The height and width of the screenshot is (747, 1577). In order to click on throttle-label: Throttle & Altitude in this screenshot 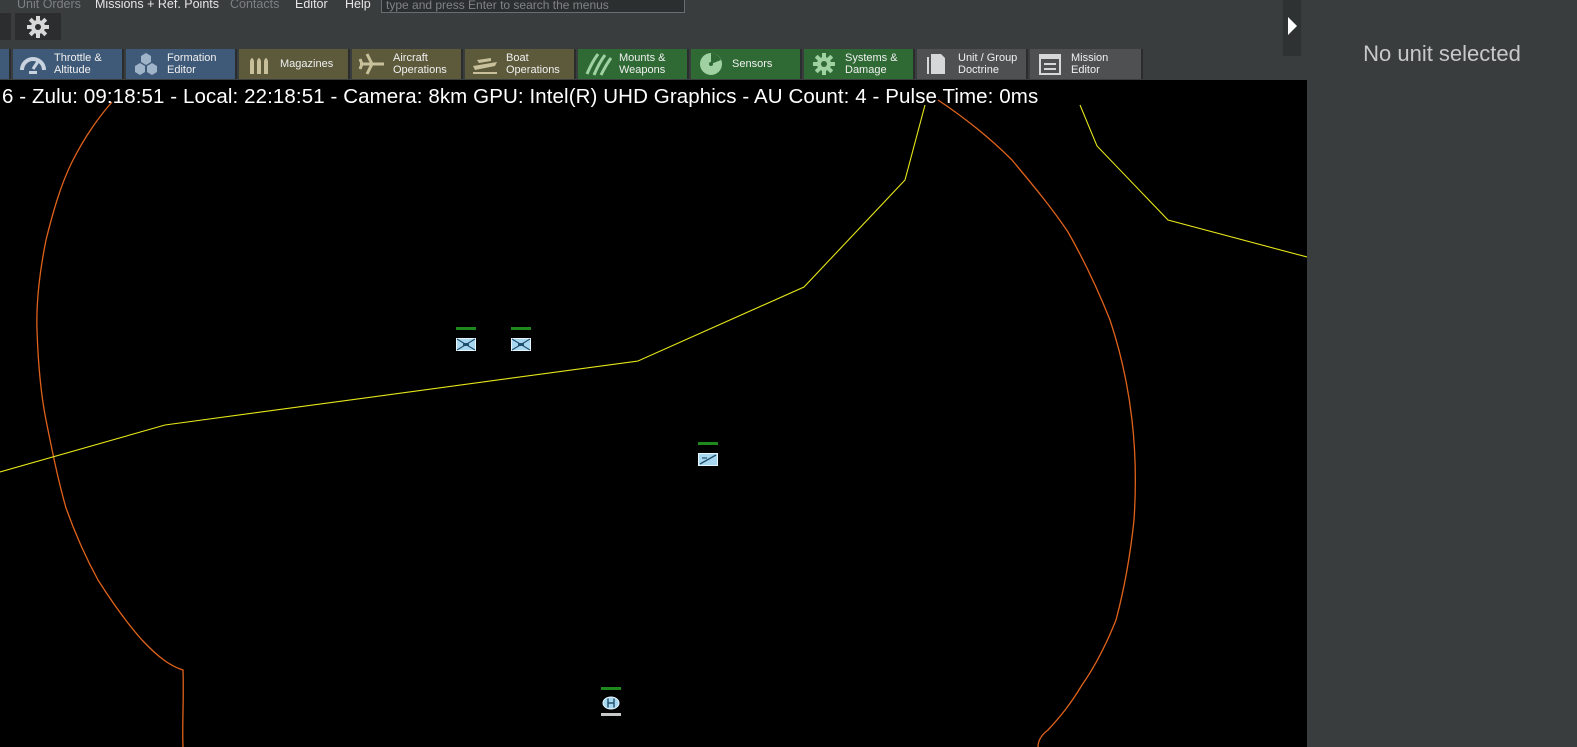, I will do `click(78, 64)`.